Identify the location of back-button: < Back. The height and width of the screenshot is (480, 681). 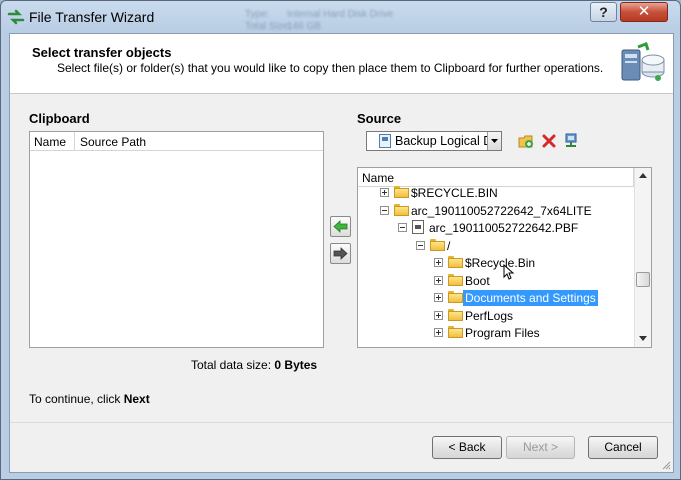
(467, 447).